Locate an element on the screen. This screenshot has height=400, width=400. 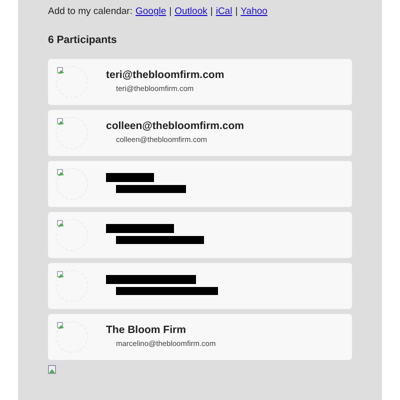
calendar-link: iCal is located at coordinates (224, 11).